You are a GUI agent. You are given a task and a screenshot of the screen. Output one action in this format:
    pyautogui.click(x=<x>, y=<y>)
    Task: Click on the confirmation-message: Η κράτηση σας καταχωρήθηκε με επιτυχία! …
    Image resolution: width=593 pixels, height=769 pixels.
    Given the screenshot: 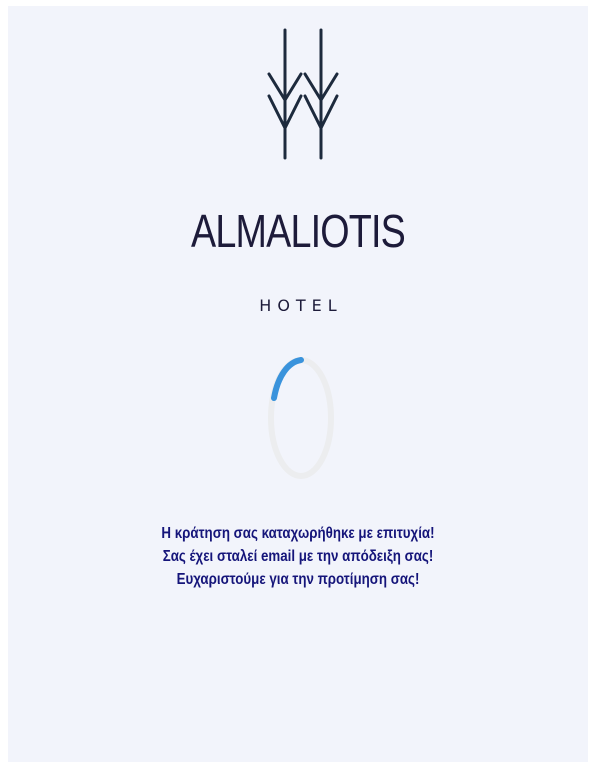 What is the action you would take?
    pyautogui.click(x=298, y=556)
    